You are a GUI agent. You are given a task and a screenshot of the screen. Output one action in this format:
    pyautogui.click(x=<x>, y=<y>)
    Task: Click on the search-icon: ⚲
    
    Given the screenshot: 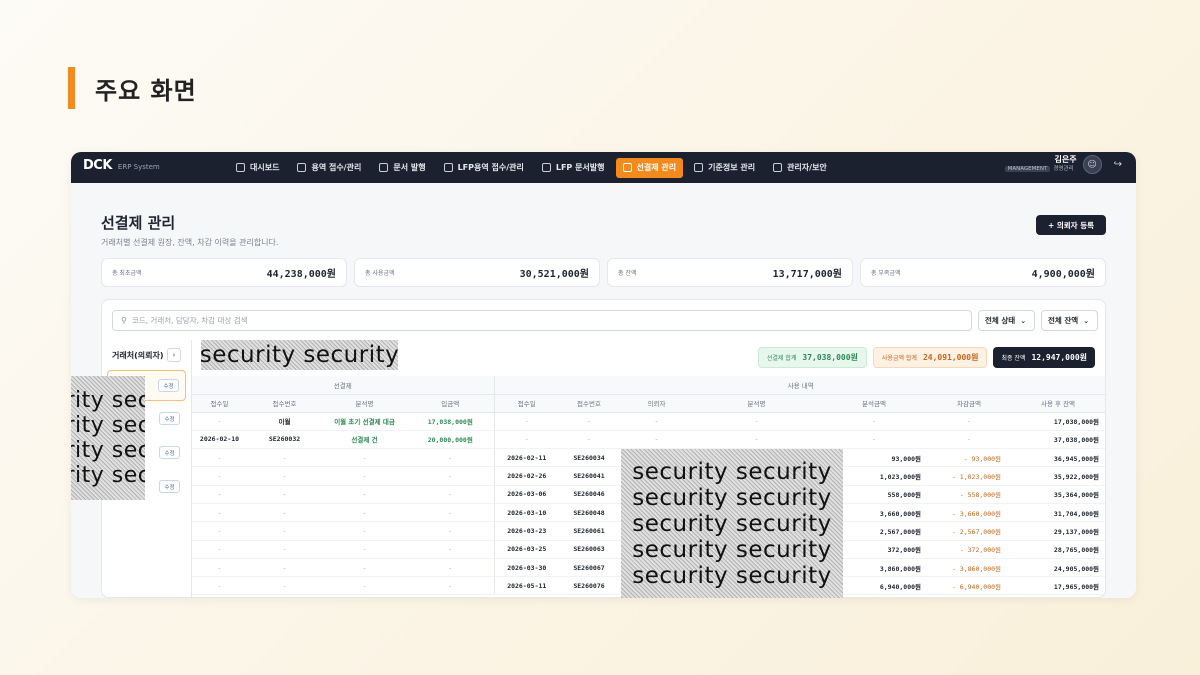 What is the action you would take?
    pyautogui.click(x=124, y=320)
    